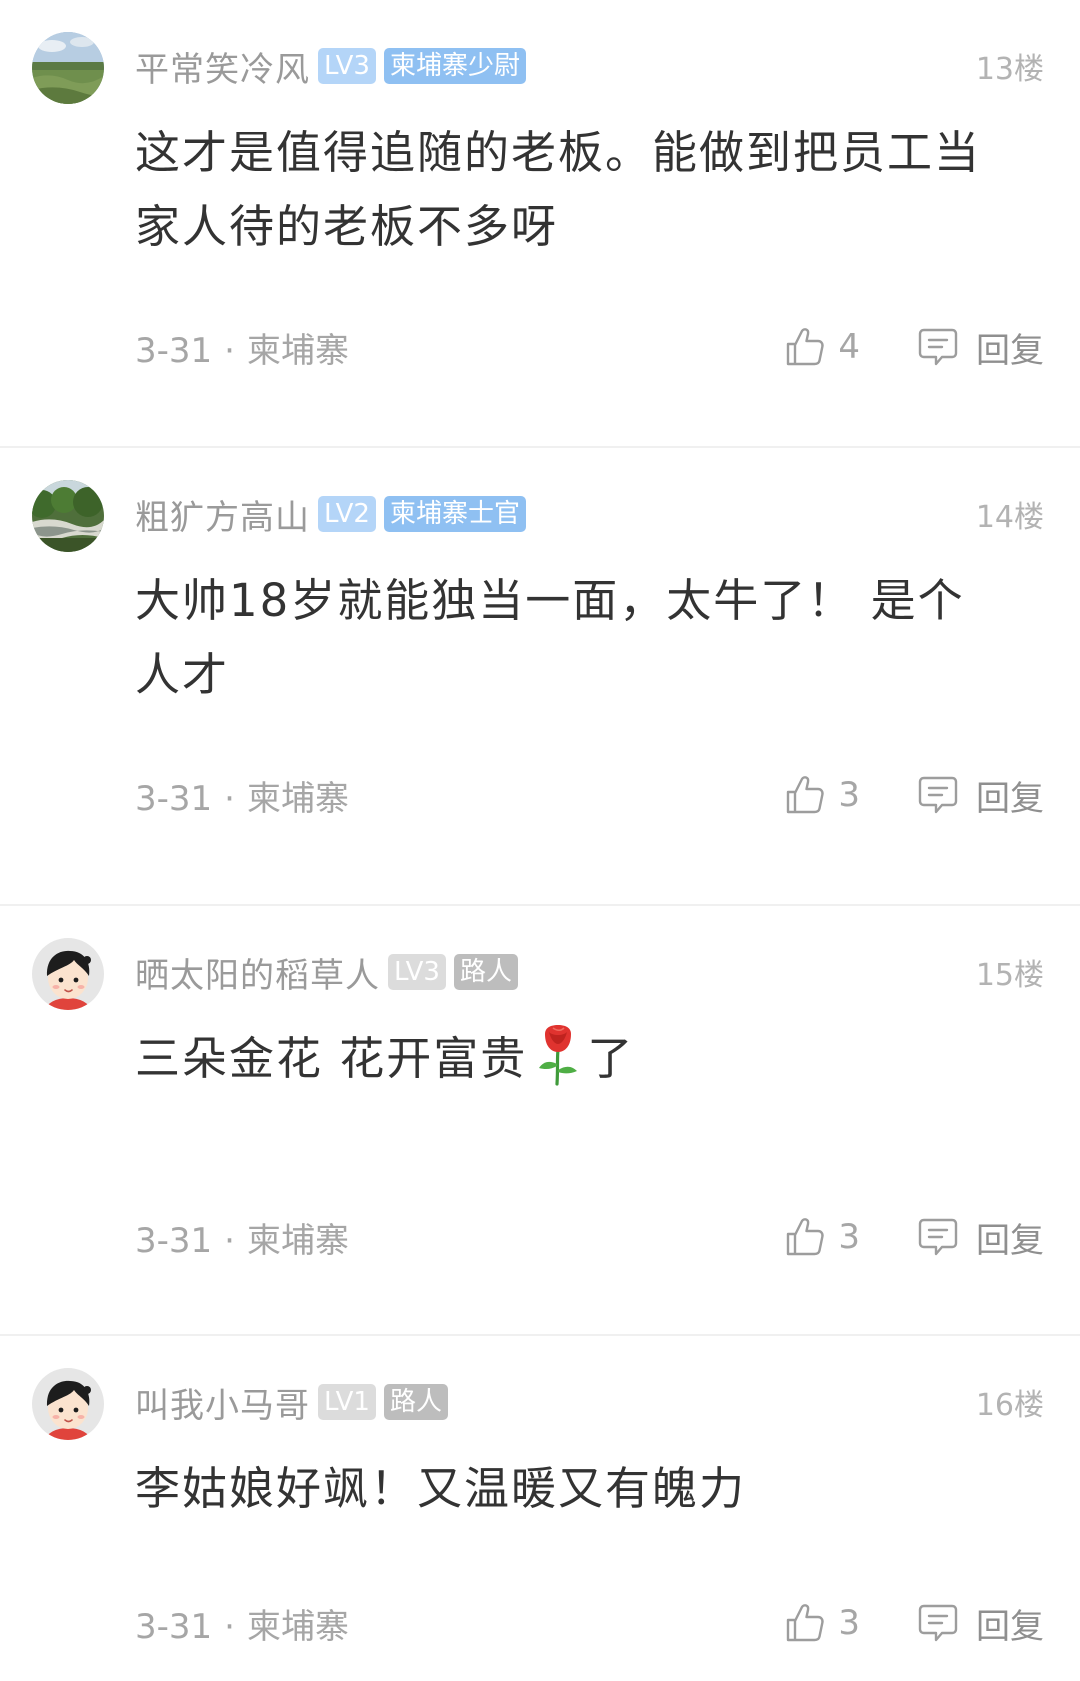  I want to click on comment-line: 人才, so click(182, 674).